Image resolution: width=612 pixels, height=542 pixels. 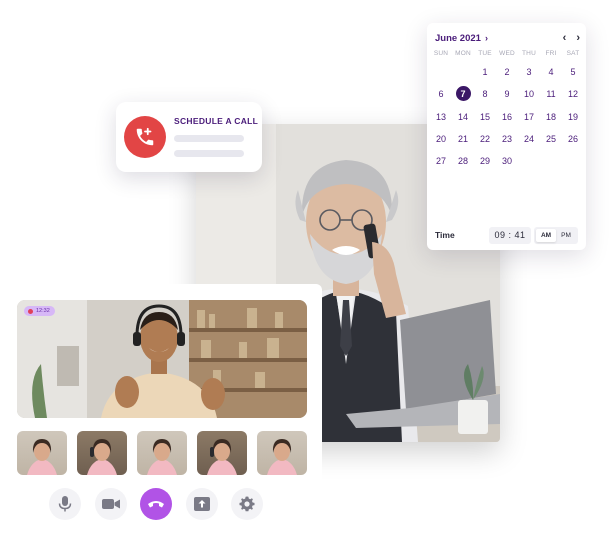 I want to click on calendar-day-number: 5, so click(x=573, y=72).